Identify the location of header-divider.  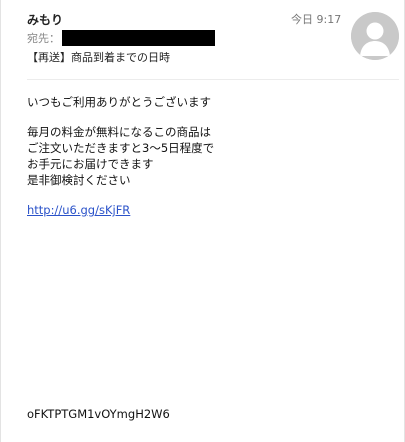
(213, 79).